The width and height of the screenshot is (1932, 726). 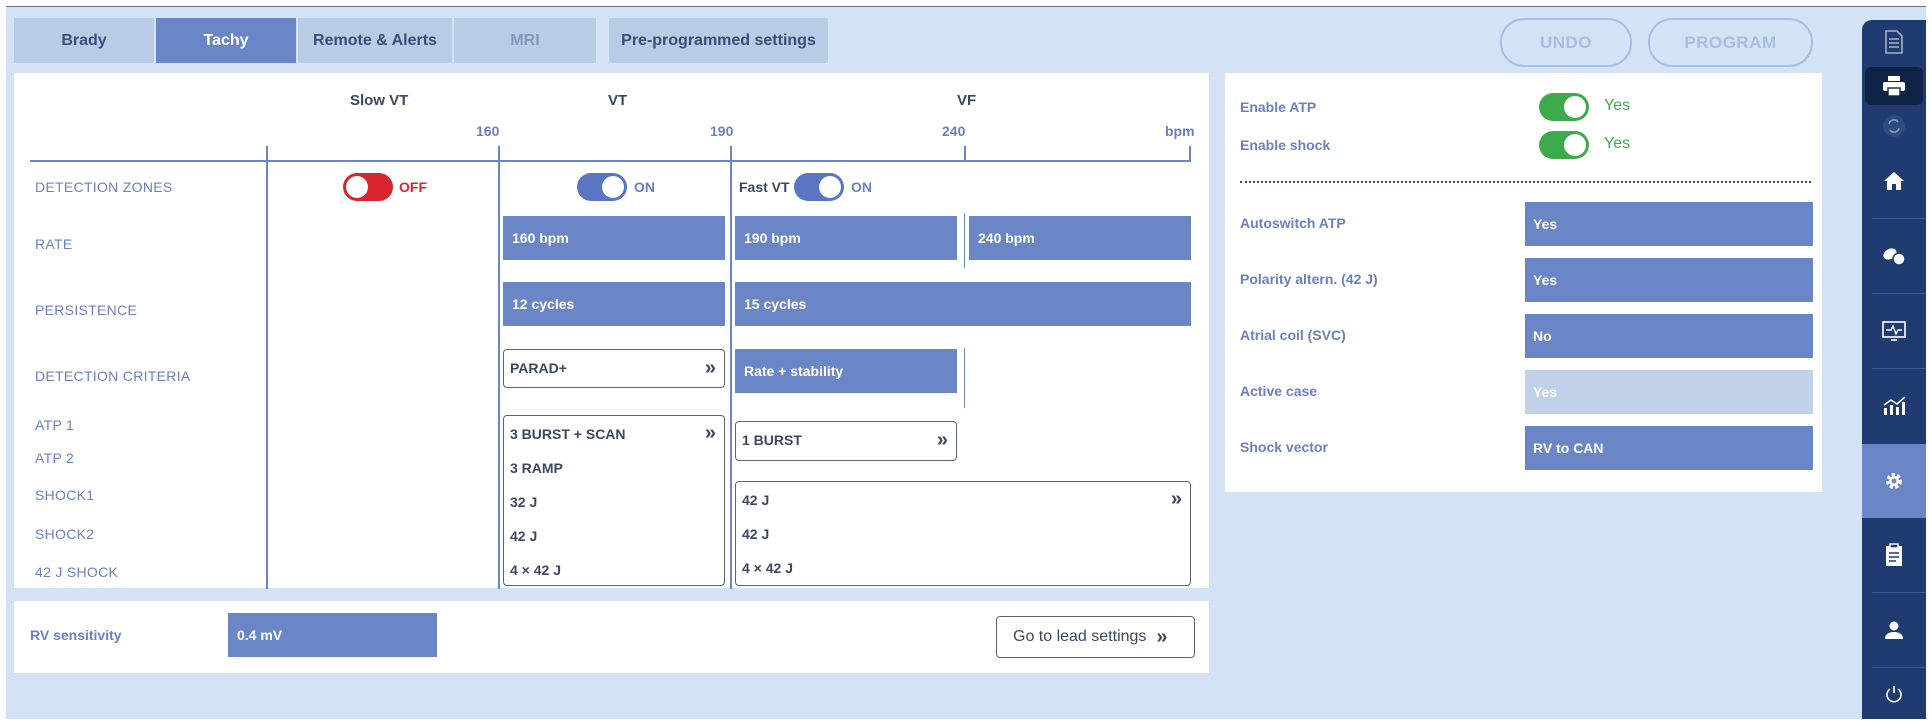 I want to click on zone-divider-slow, so click(x=267, y=367).